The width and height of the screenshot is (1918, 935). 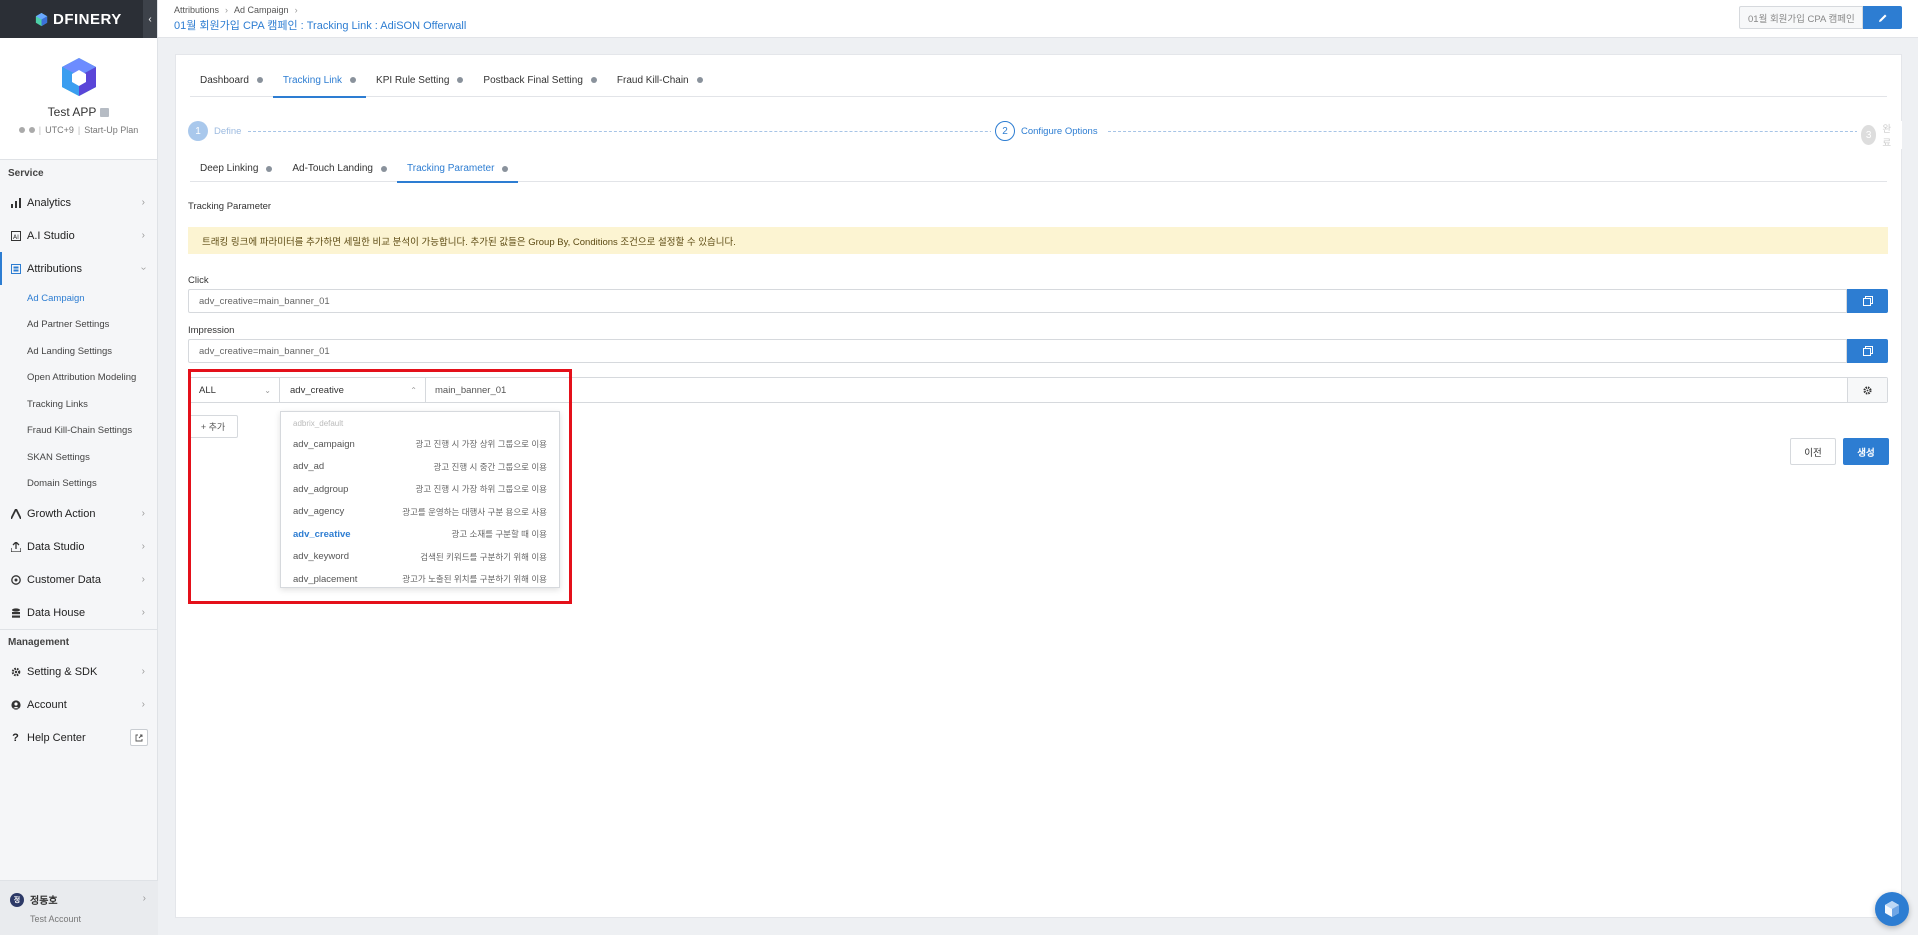 What do you see at coordinates (78, 546) in the screenshot?
I see `nav-data-studio: Data Studio ›` at bounding box center [78, 546].